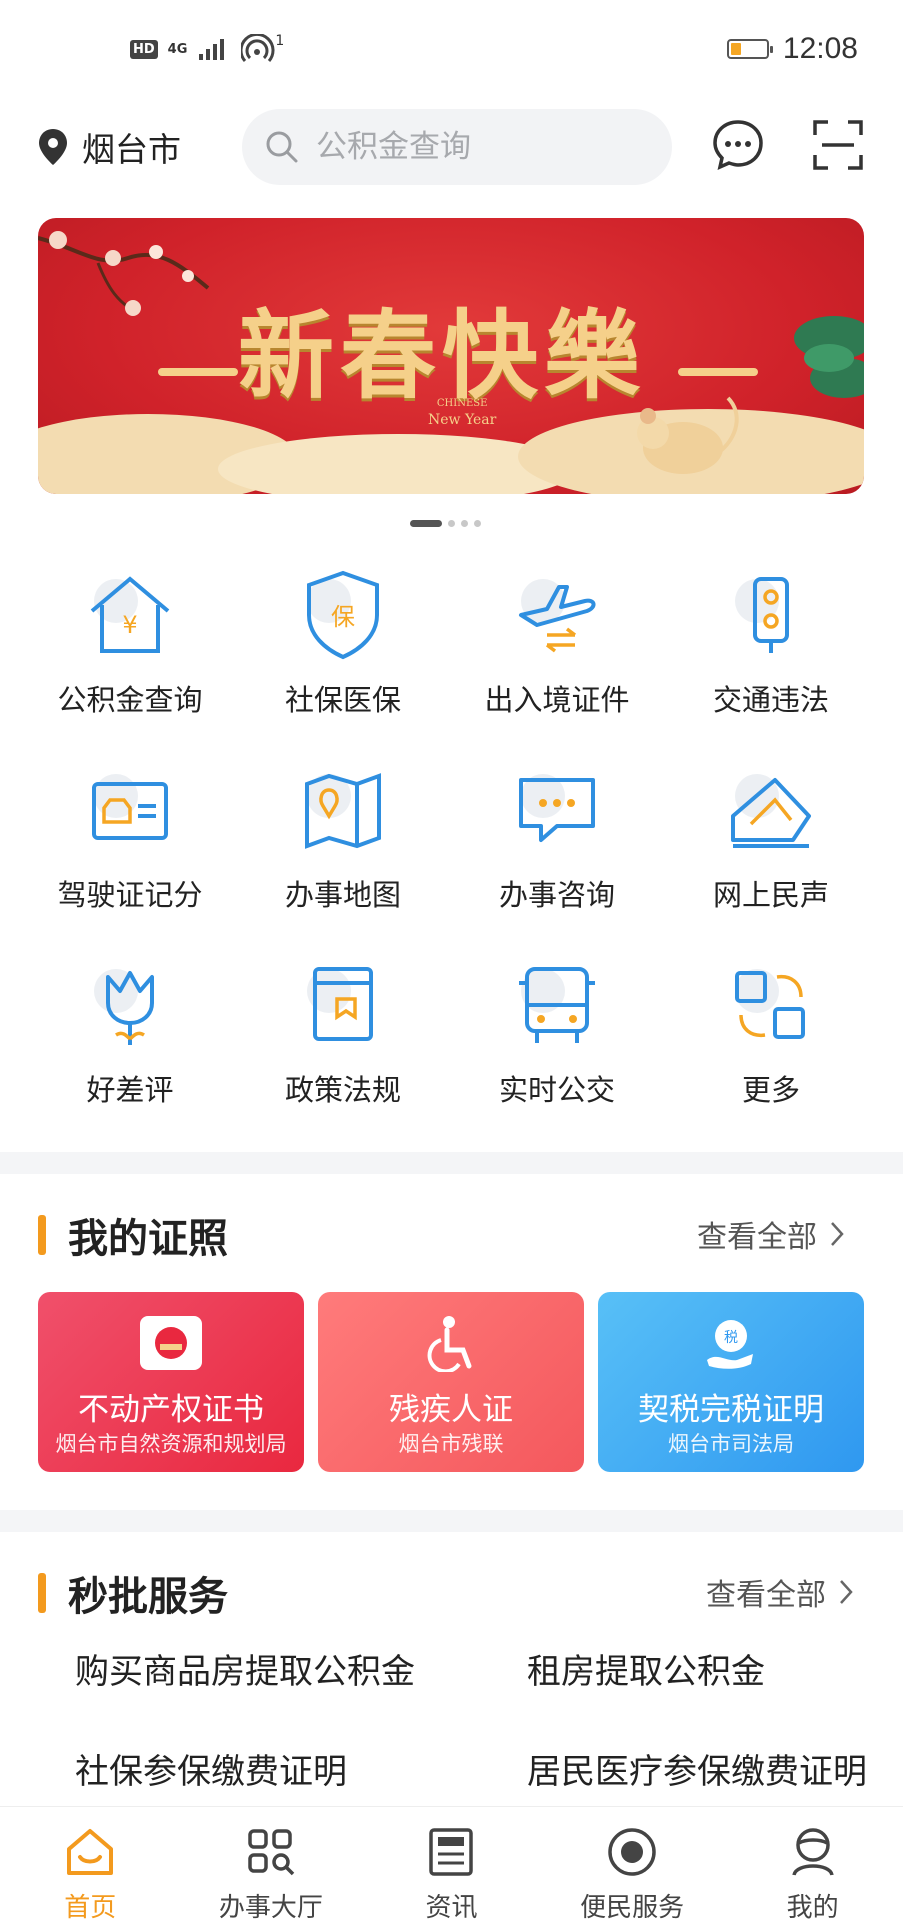  Describe the element at coordinates (731, 1338) in the screenshot. I see `svg-text: 税` at that location.